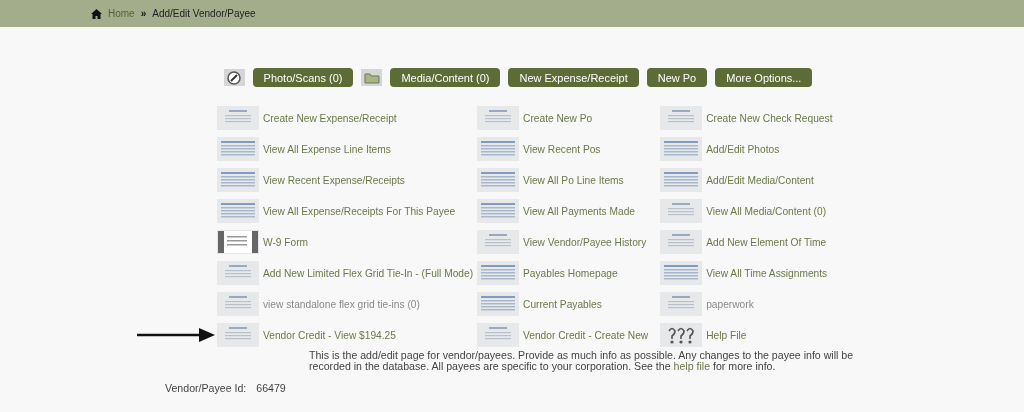 The height and width of the screenshot is (412, 1024). What do you see at coordinates (234, 77) in the screenshot?
I see `edit-button` at bounding box center [234, 77].